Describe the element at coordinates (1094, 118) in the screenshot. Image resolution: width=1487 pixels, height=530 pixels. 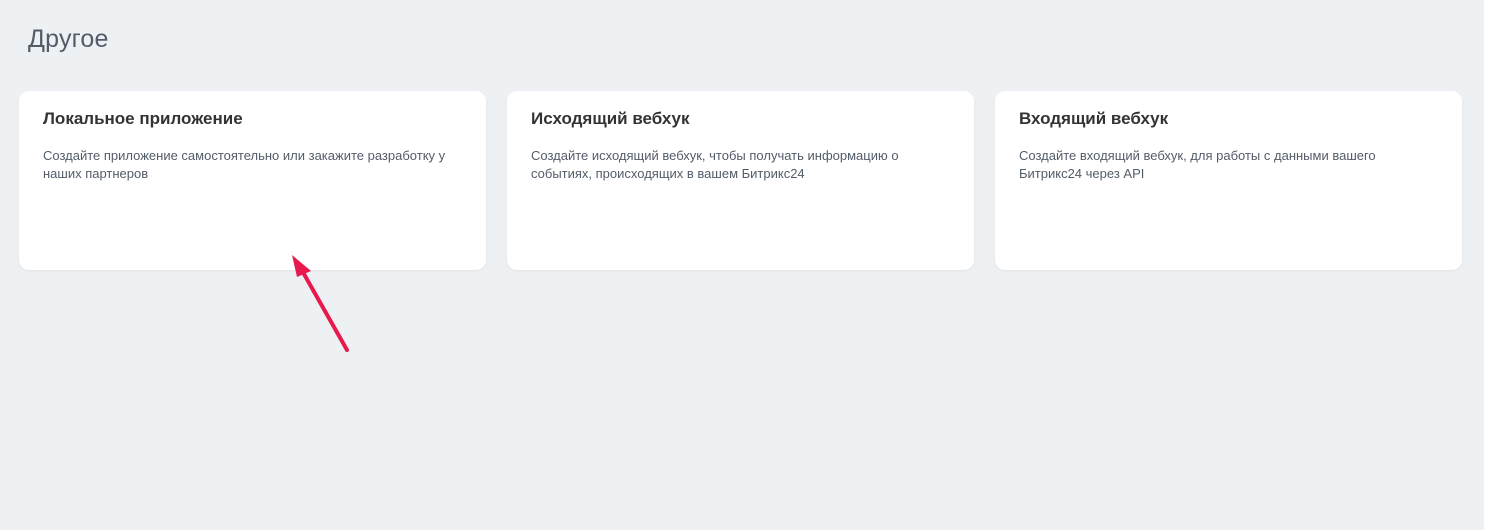
I see `card-title: Входящий вебхук` at that location.